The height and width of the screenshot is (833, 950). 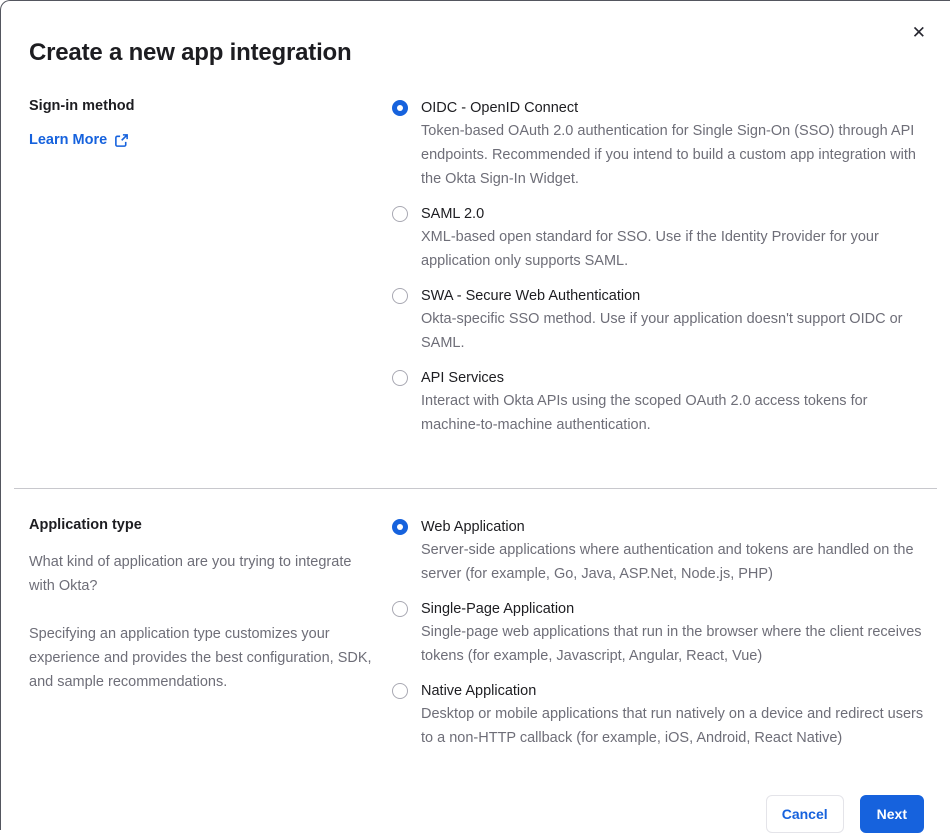 I want to click on radio-option-title: SAML 2.0, so click(x=672, y=214).